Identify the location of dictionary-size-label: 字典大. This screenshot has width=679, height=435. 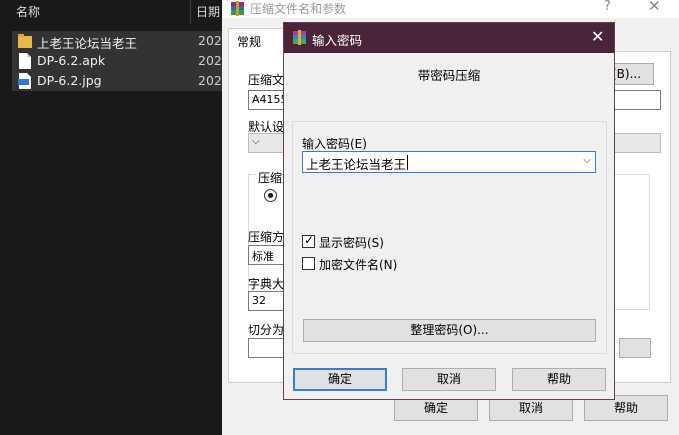
(266, 284).